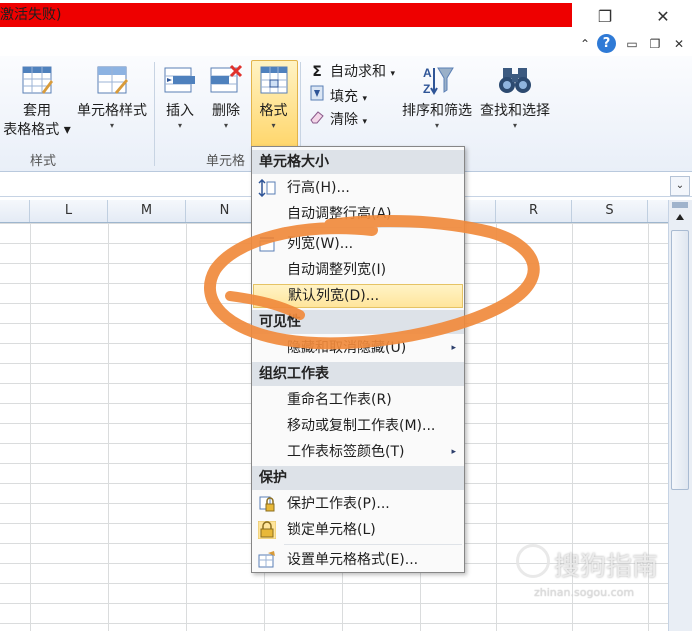 The image size is (692, 631). I want to click on autosum-button: Σ 自动求和 ▾, so click(351, 72).